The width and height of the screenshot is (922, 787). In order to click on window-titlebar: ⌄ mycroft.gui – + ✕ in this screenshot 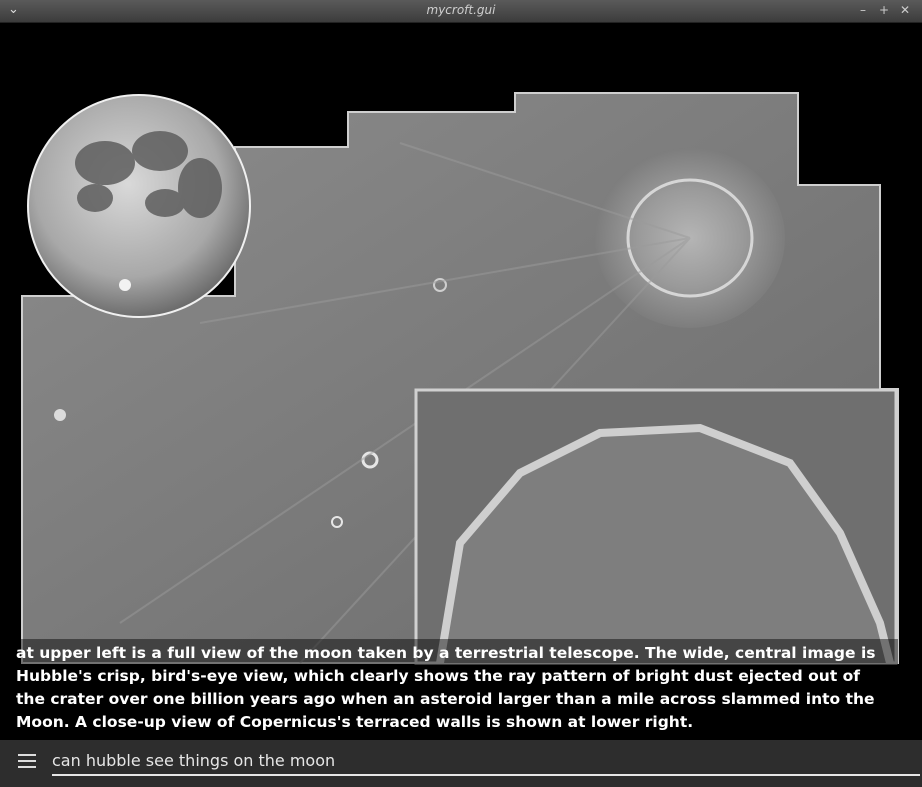, I will do `click(461, 11)`.